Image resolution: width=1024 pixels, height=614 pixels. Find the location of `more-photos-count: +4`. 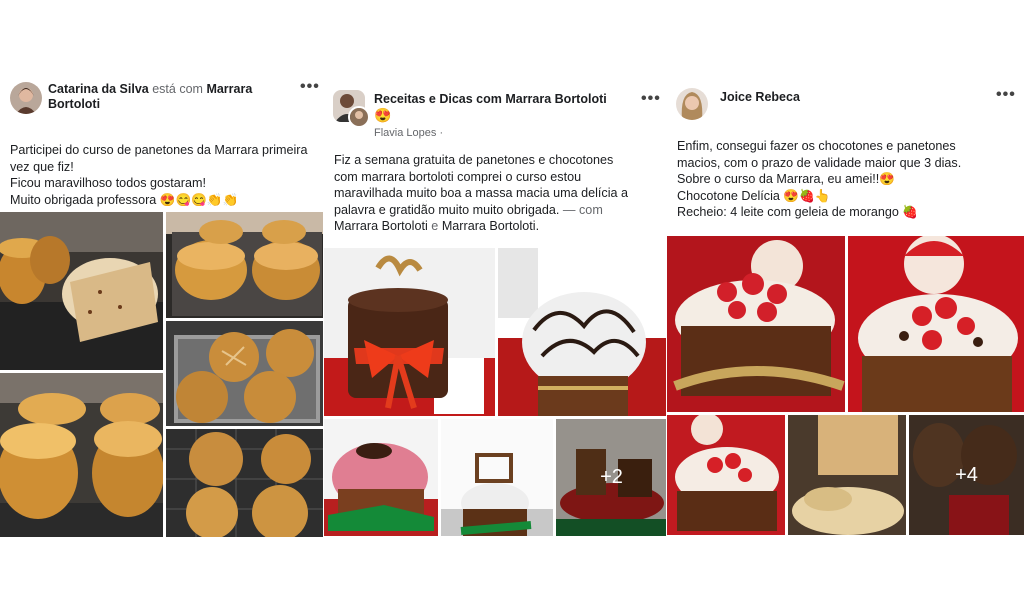

more-photos-count: +4 is located at coordinates (966, 475).